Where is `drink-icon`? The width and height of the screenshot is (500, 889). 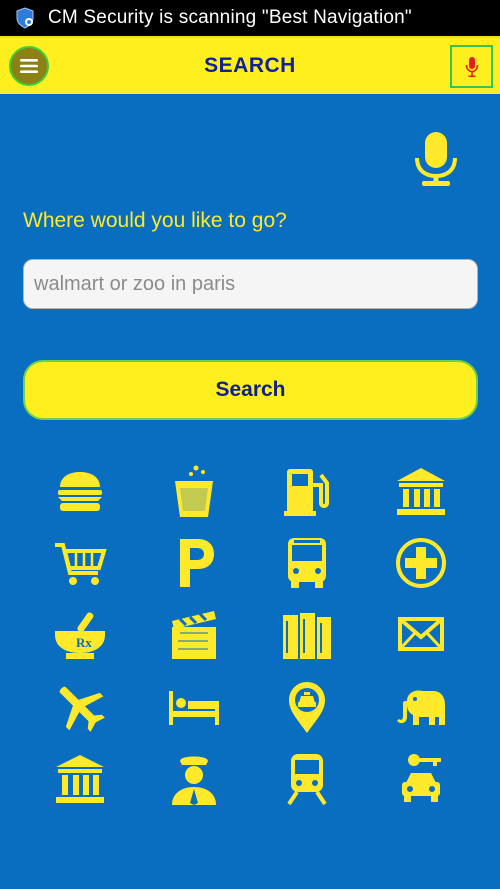 drink-icon is located at coordinates (193, 491).